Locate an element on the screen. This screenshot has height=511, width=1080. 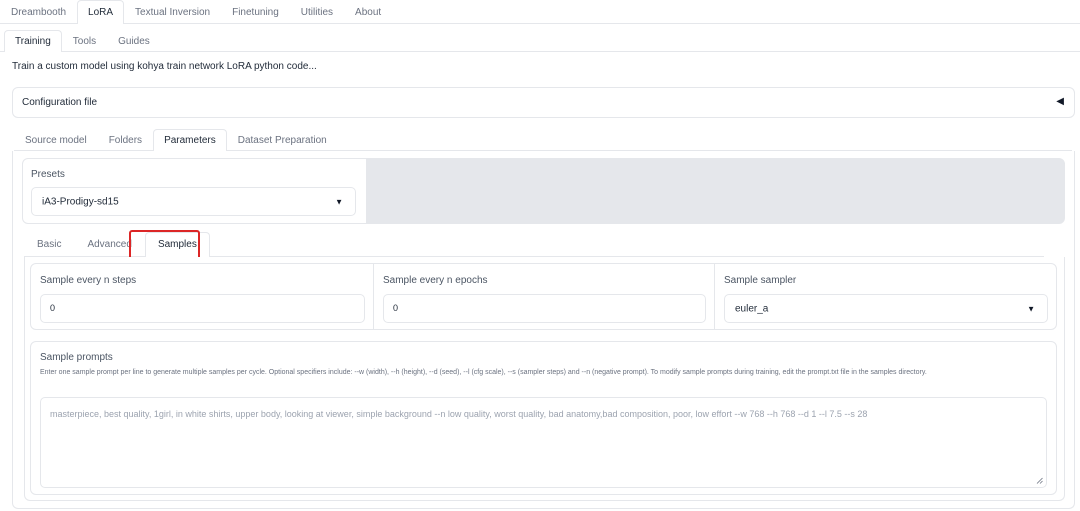
presets-block: Presets iA3-Prodigy-sd15 ▼ is located at coordinates (543, 191).